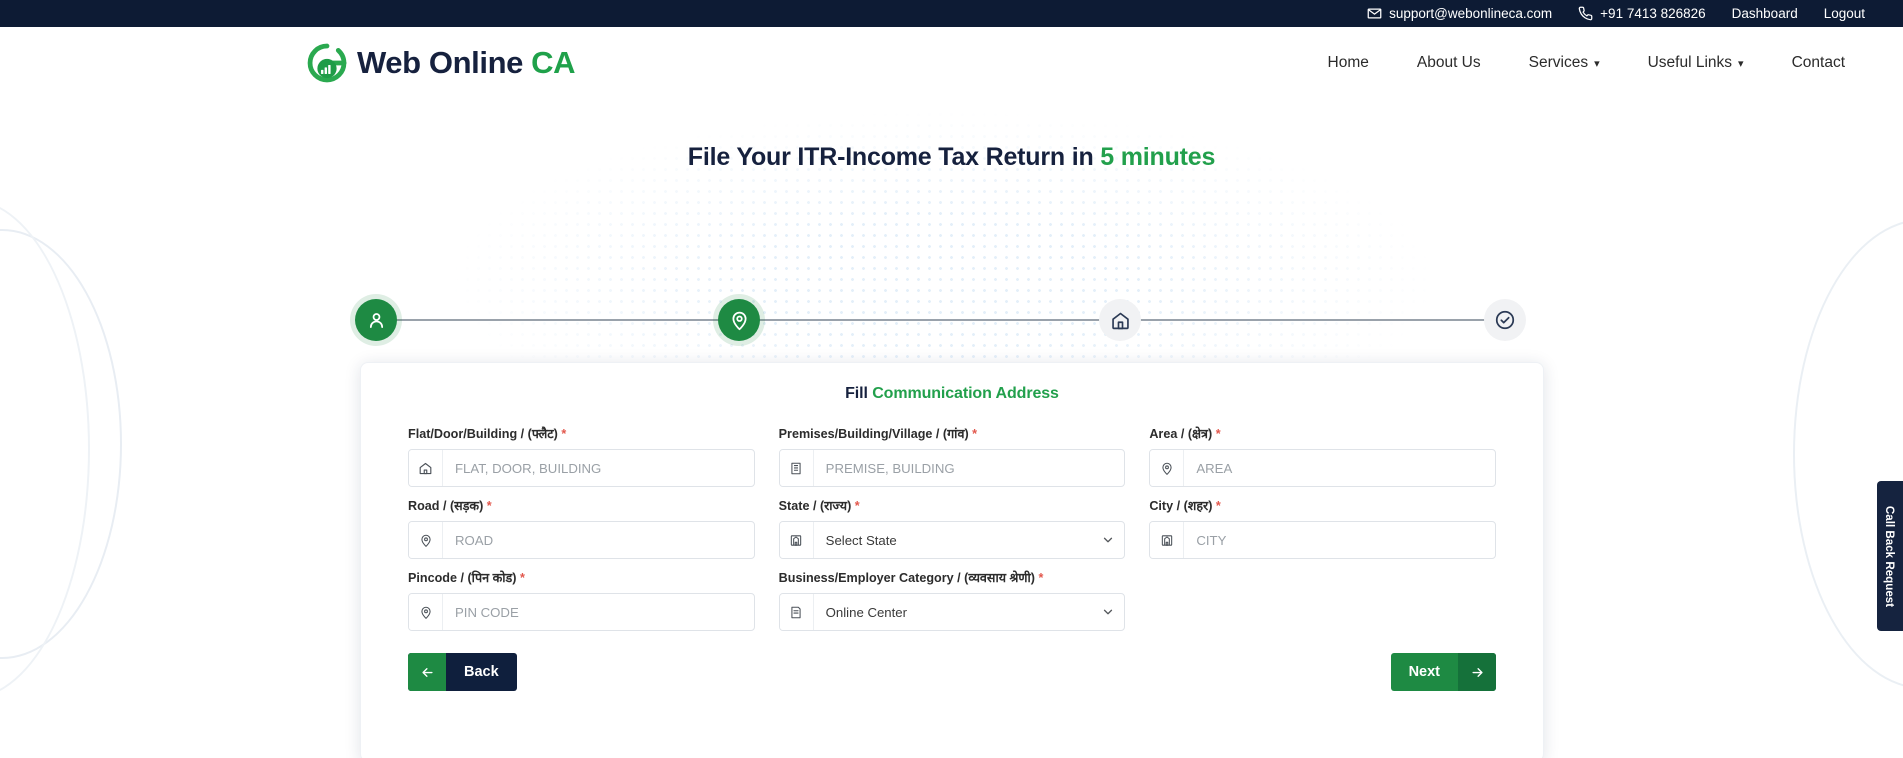 The width and height of the screenshot is (1903, 758). Describe the element at coordinates (969, 468) in the screenshot. I see `premises-building-village-input` at that location.